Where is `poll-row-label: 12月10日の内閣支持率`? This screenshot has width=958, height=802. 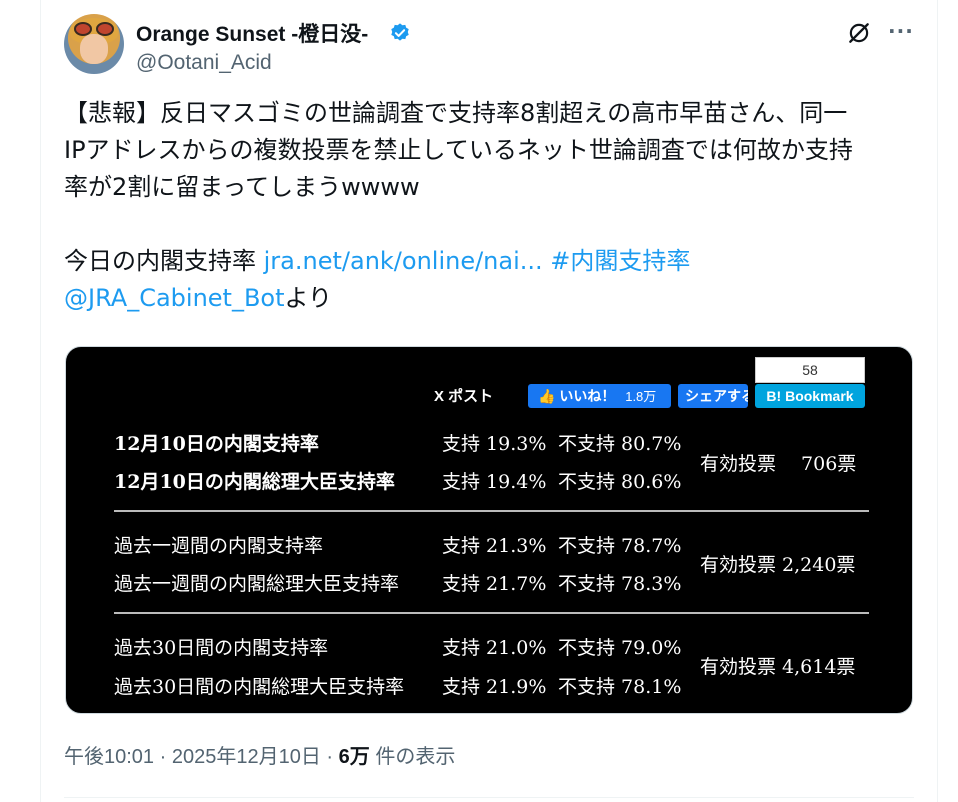
poll-row-label: 12月10日の内閣支持率 is located at coordinates (216, 444).